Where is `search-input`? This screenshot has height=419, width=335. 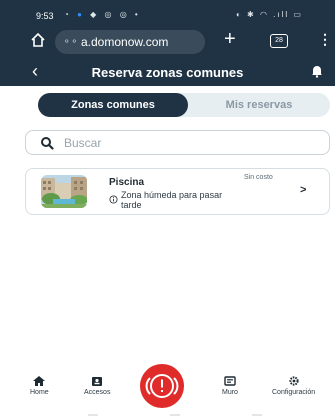 search-input is located at coordinates (189, 143).